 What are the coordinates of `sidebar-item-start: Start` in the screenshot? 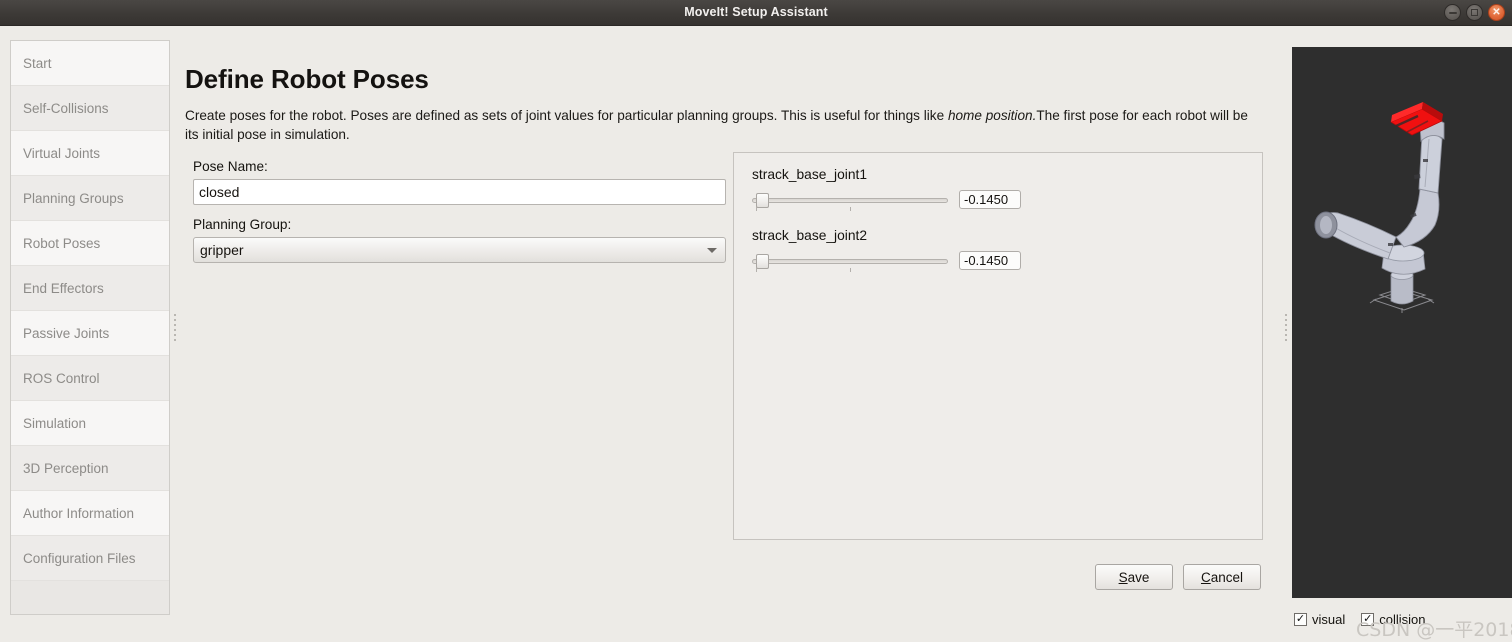 It's located at (90, 63).